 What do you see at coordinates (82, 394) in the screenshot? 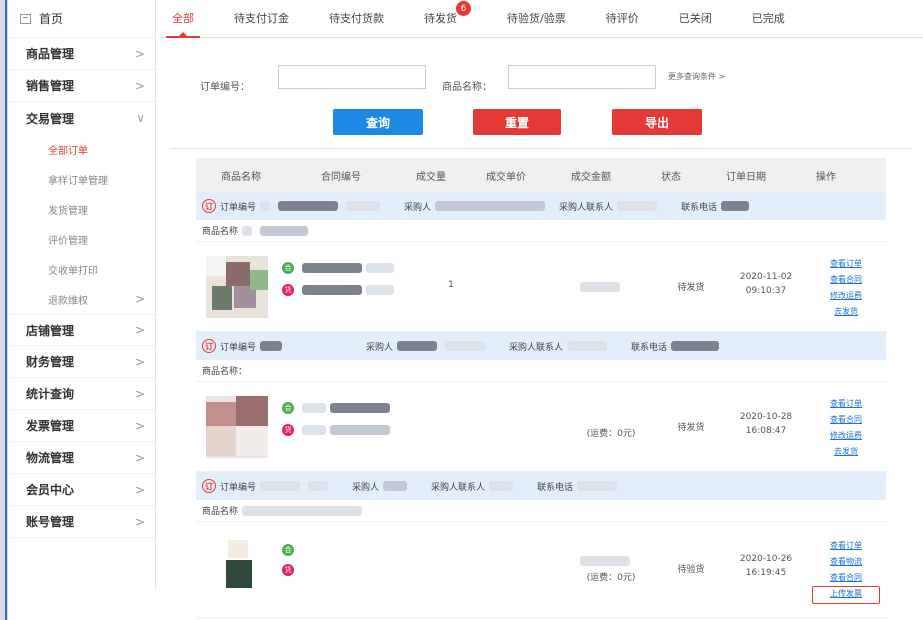
I see `sidebar-item-stats: 统计查询 >` at bounding box center [82, 394].